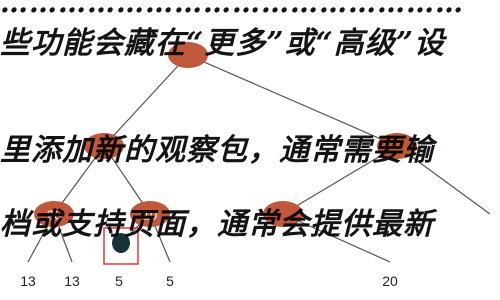 The image size is (500, 300). I want to click on leaf-label-13b: 13, so click(72, 281).